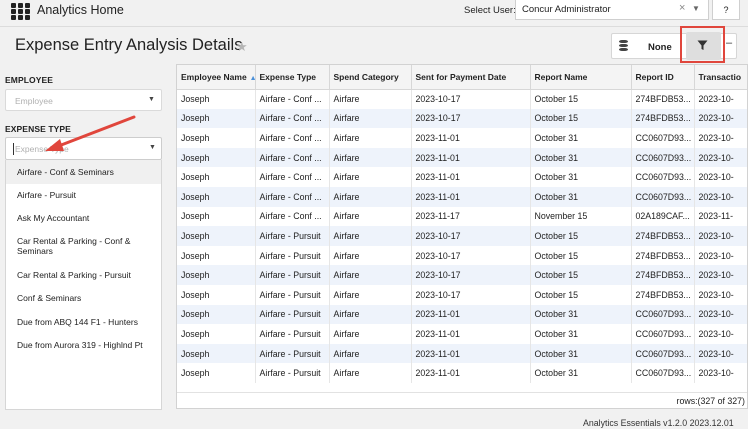 The width and height of the screenshot is (748, 429). I want to click on column-header: Sent for Payment Date, so click(471, 77).